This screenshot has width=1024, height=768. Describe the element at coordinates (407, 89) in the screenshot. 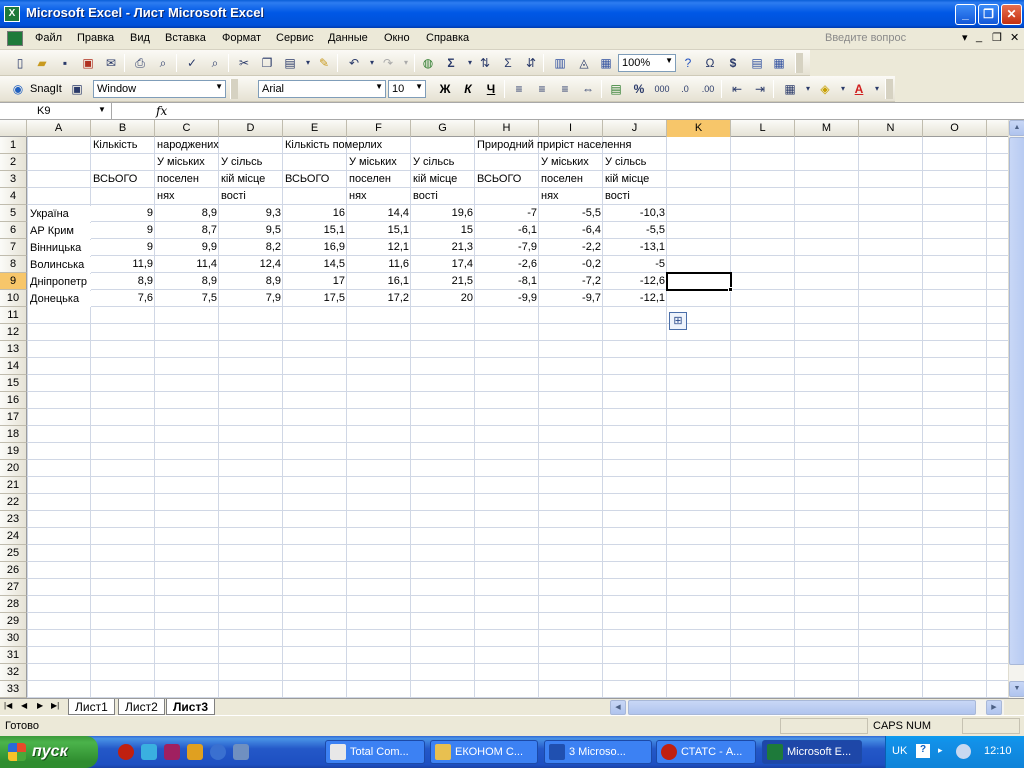

I see `font-size-select: 10 ▼` at that location.